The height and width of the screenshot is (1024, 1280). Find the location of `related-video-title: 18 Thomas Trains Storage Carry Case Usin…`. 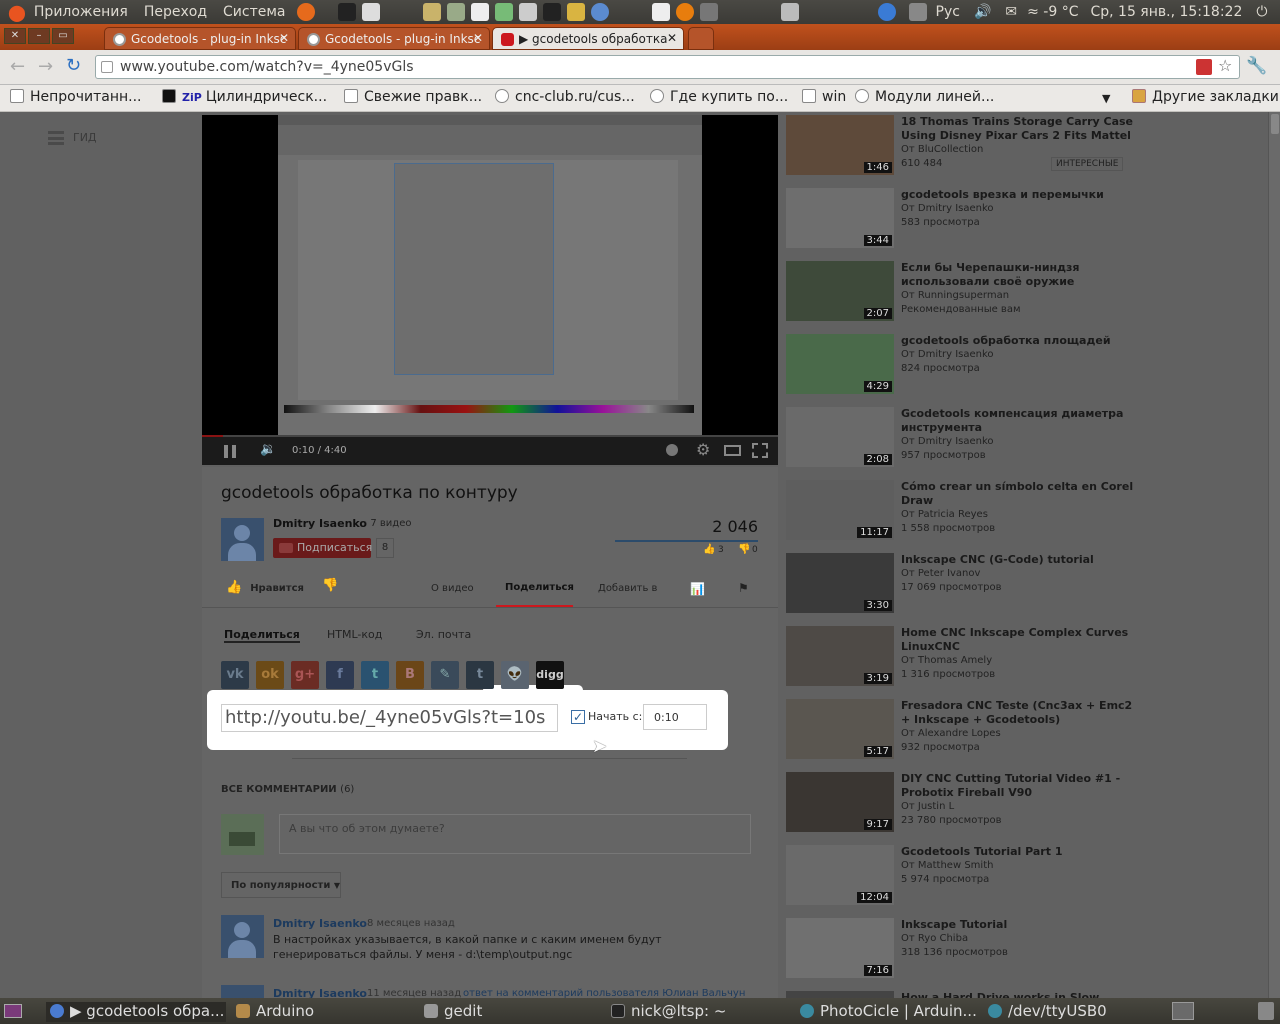

related-video-title: 18 Thomas Trains Storage Carry Case Usin… is located at coordinates (1018, 129).